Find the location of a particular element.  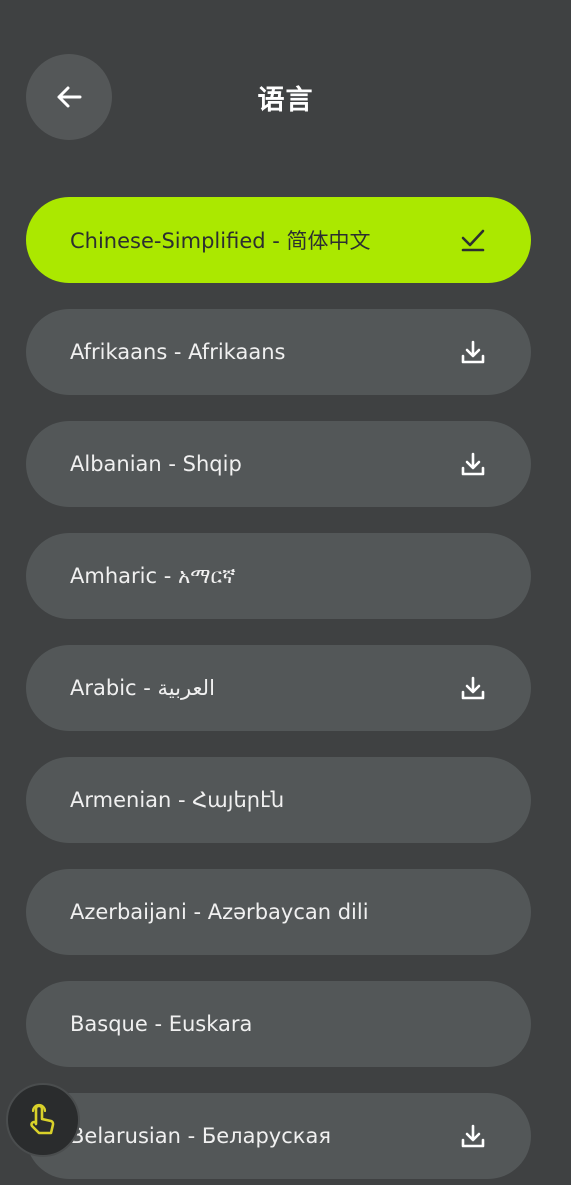

tap-hand-icon is located at coordinates (42, 1119).